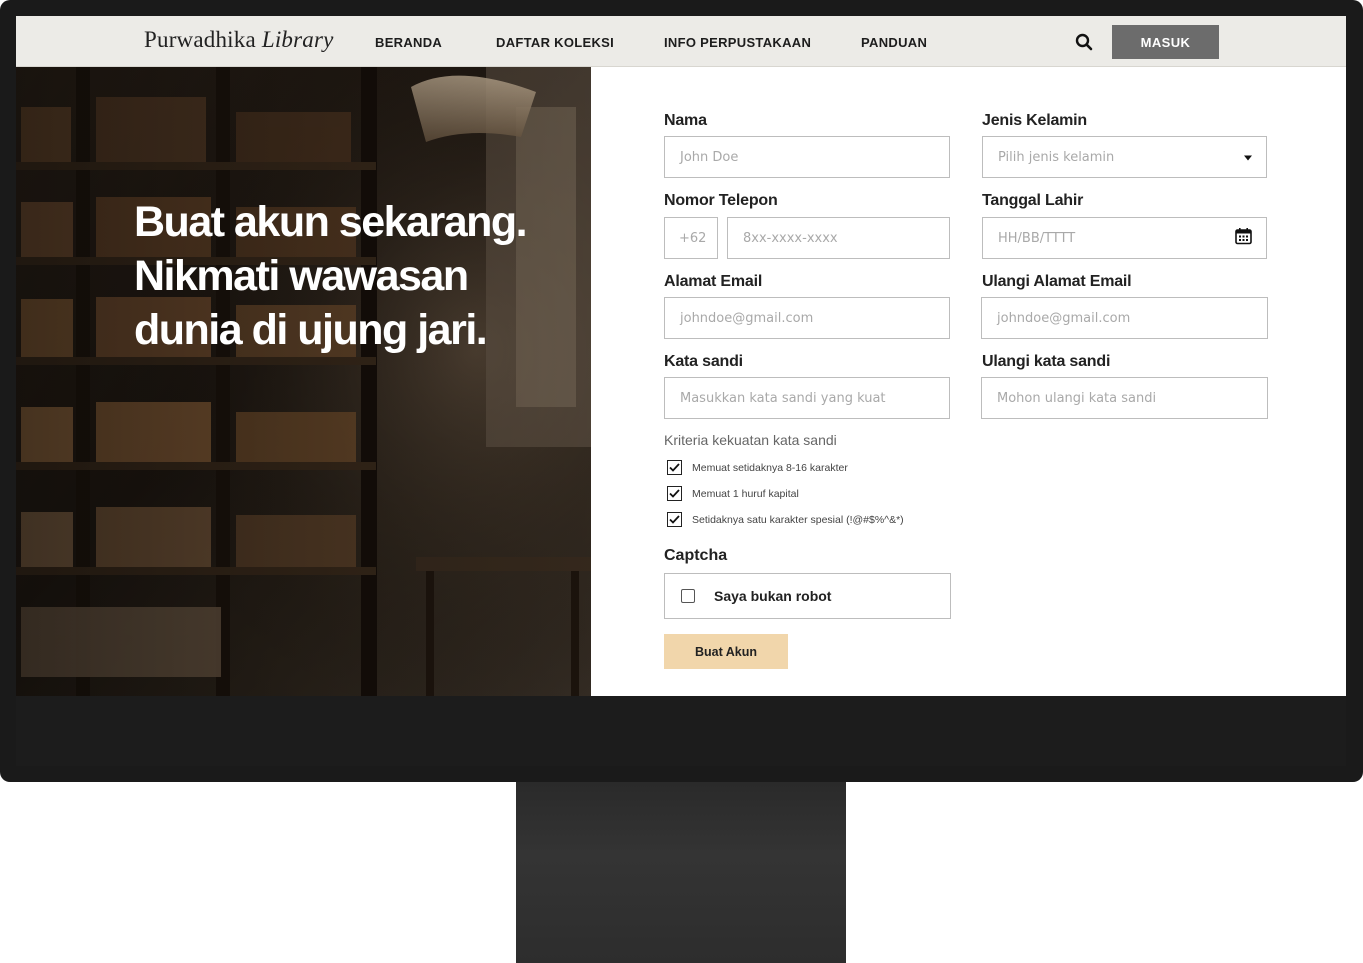 Image resolution: width=1363 pixels, height=963 pixels. What do you see at coordinates (1046, 361) in the screenshot?
I see `password-repeat-label: Ulangi kata sandi` at bounding box center [1046, 361].